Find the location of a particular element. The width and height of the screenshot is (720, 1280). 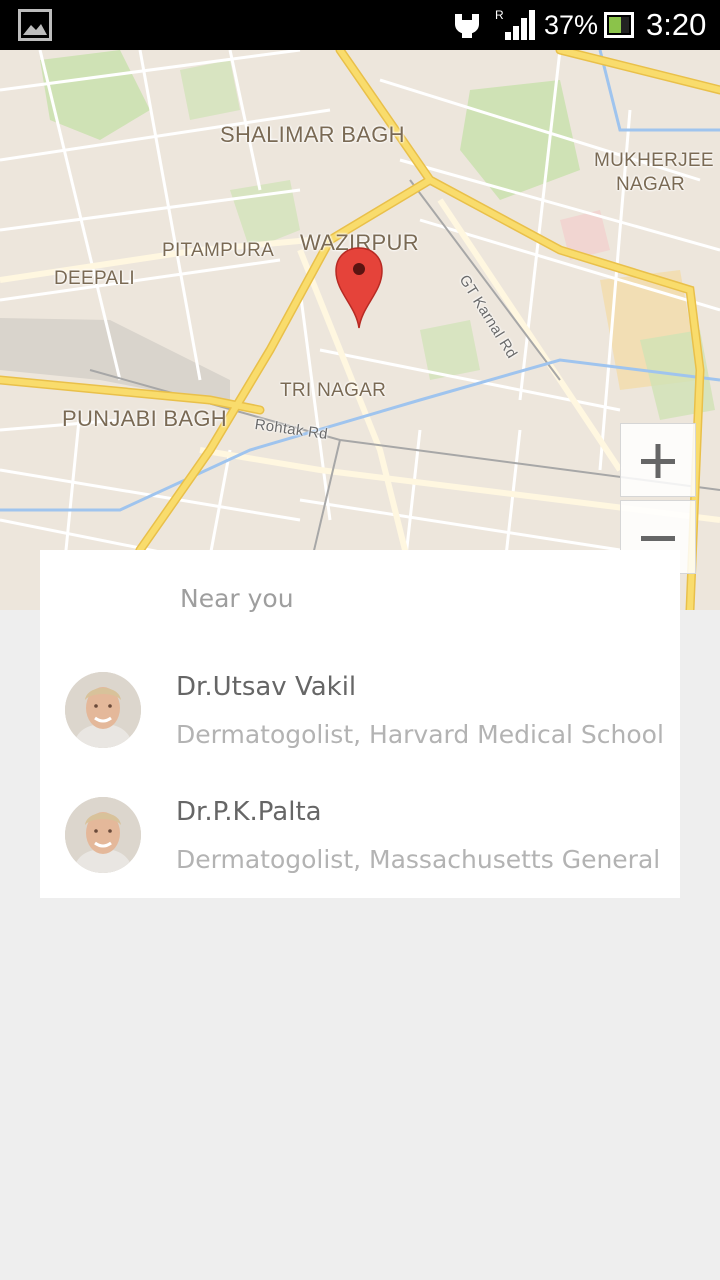

clock: 3:20 is located at coordinates (676, 24).